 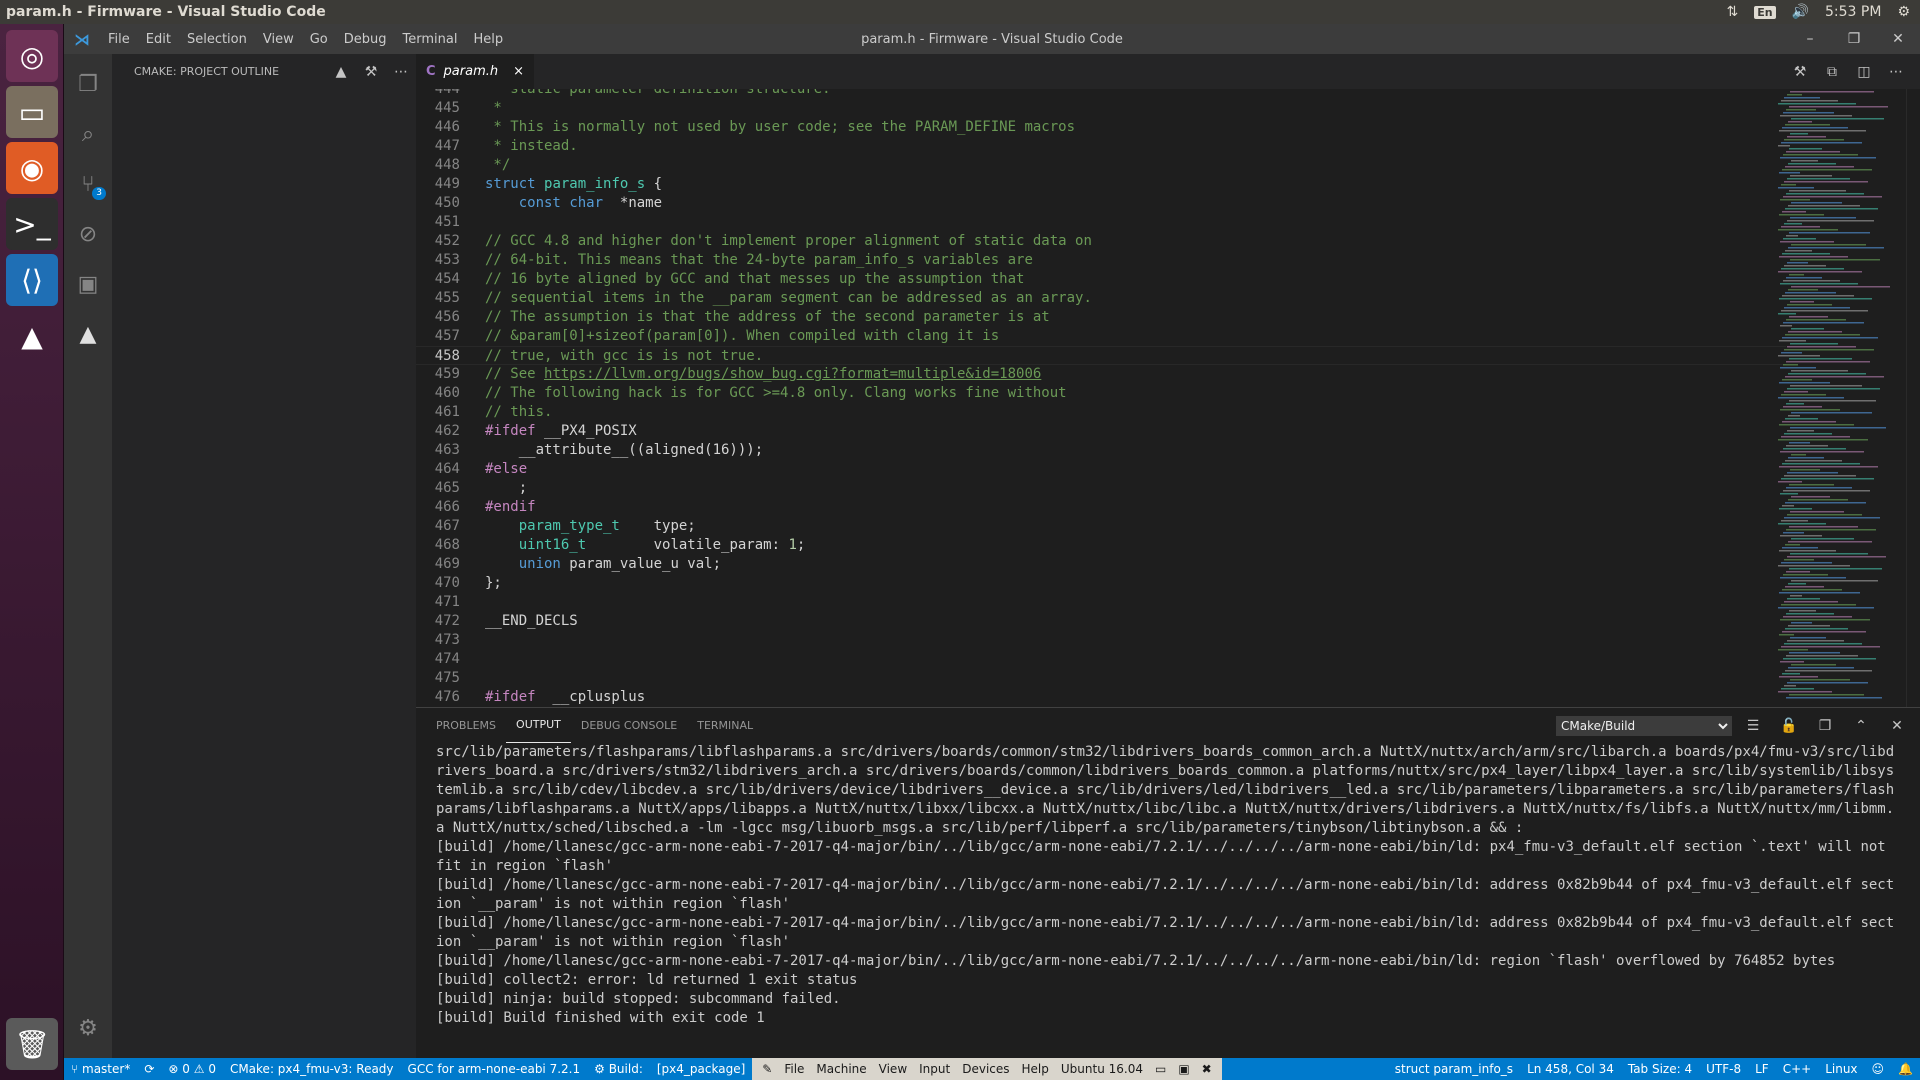 What do you see at coordinates (447, 93) in the screenshot?
I see `line-number: 444` at bounding box center [447, 93].